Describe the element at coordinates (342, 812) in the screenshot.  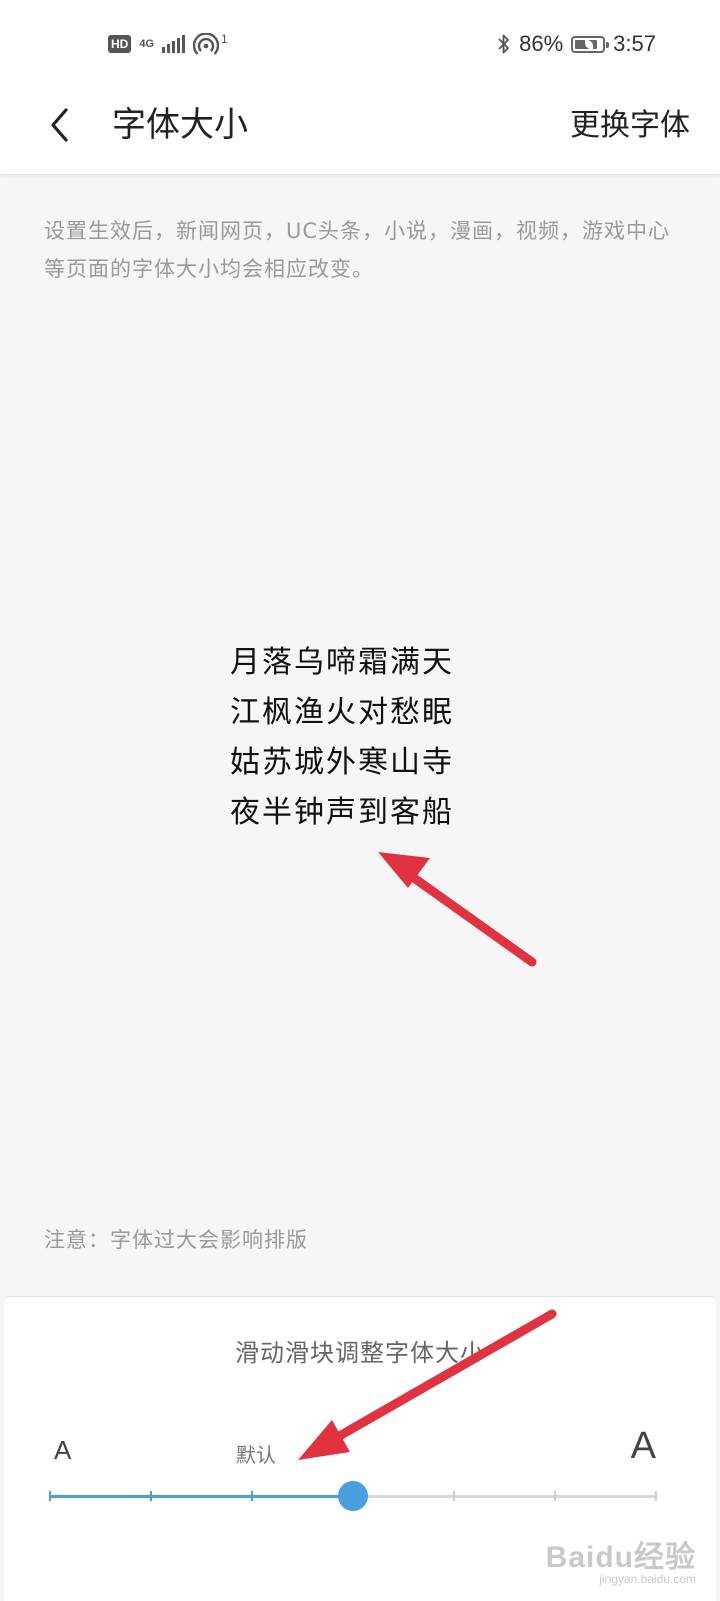
I see `preview-line: 夜半钟声到客船` at that location.